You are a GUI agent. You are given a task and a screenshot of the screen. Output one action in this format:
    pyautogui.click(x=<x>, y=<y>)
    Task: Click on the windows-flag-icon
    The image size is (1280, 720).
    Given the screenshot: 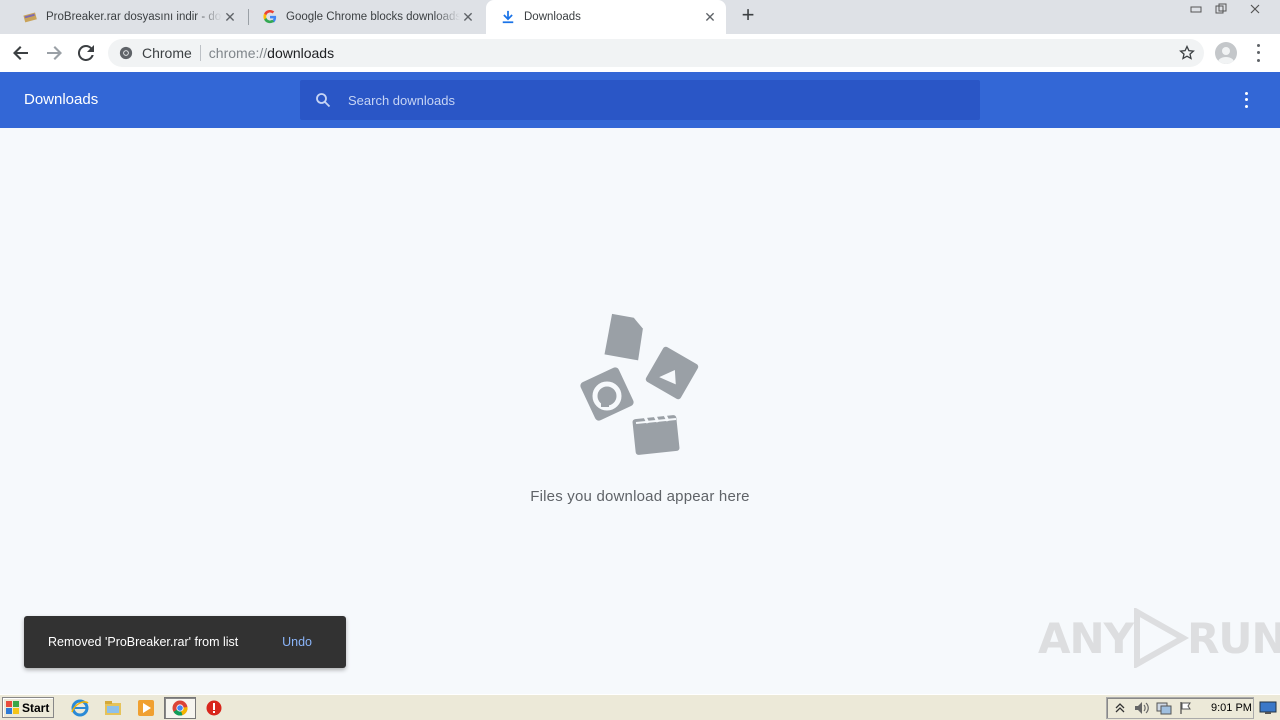 What is the action you would take?
    pyautogui.click(x=12, y=707)
    